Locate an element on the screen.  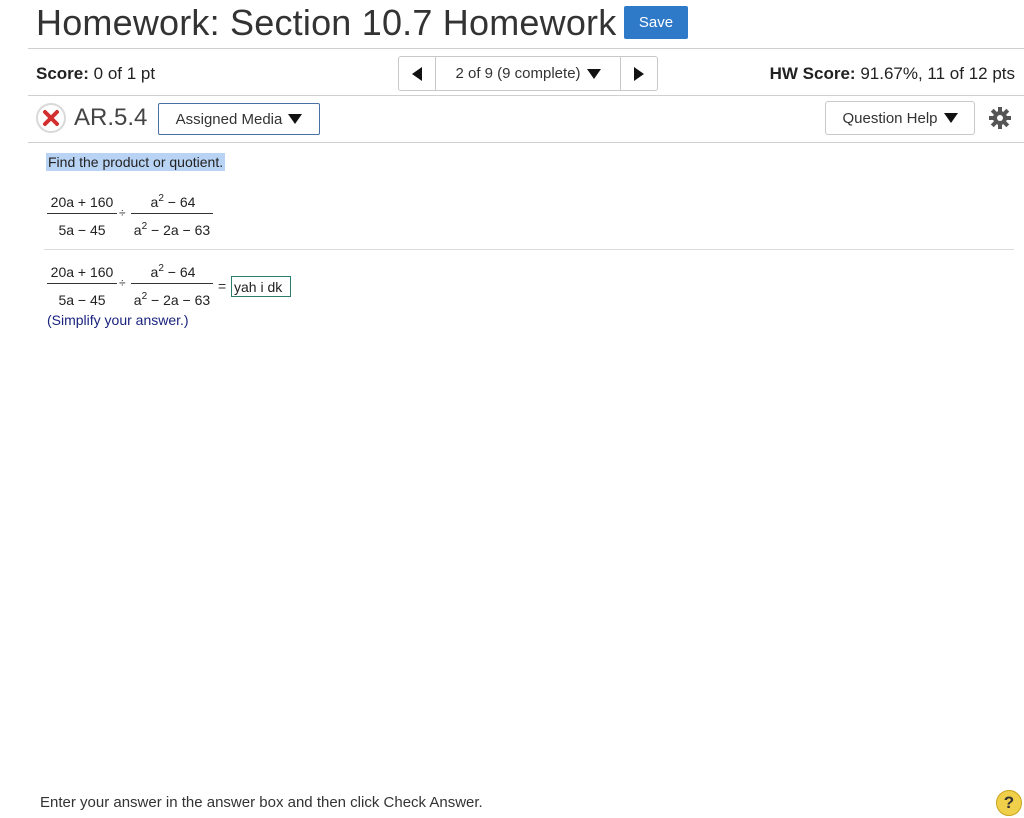
hw-score-value: 91.67%, 11 of 12 pts is located at coordinates (937, 73).